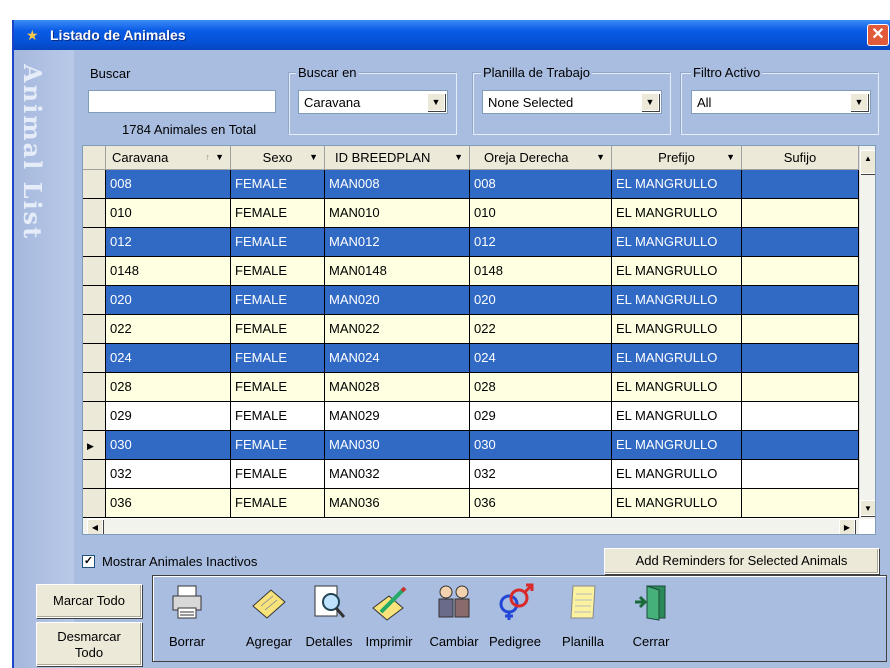 This screenshot has width=890, height=668. What do you see at coordinates (800, 158) in the screenshot?
I see `column-header-sufijo: Sufijo` at bounding box center [800, 158].